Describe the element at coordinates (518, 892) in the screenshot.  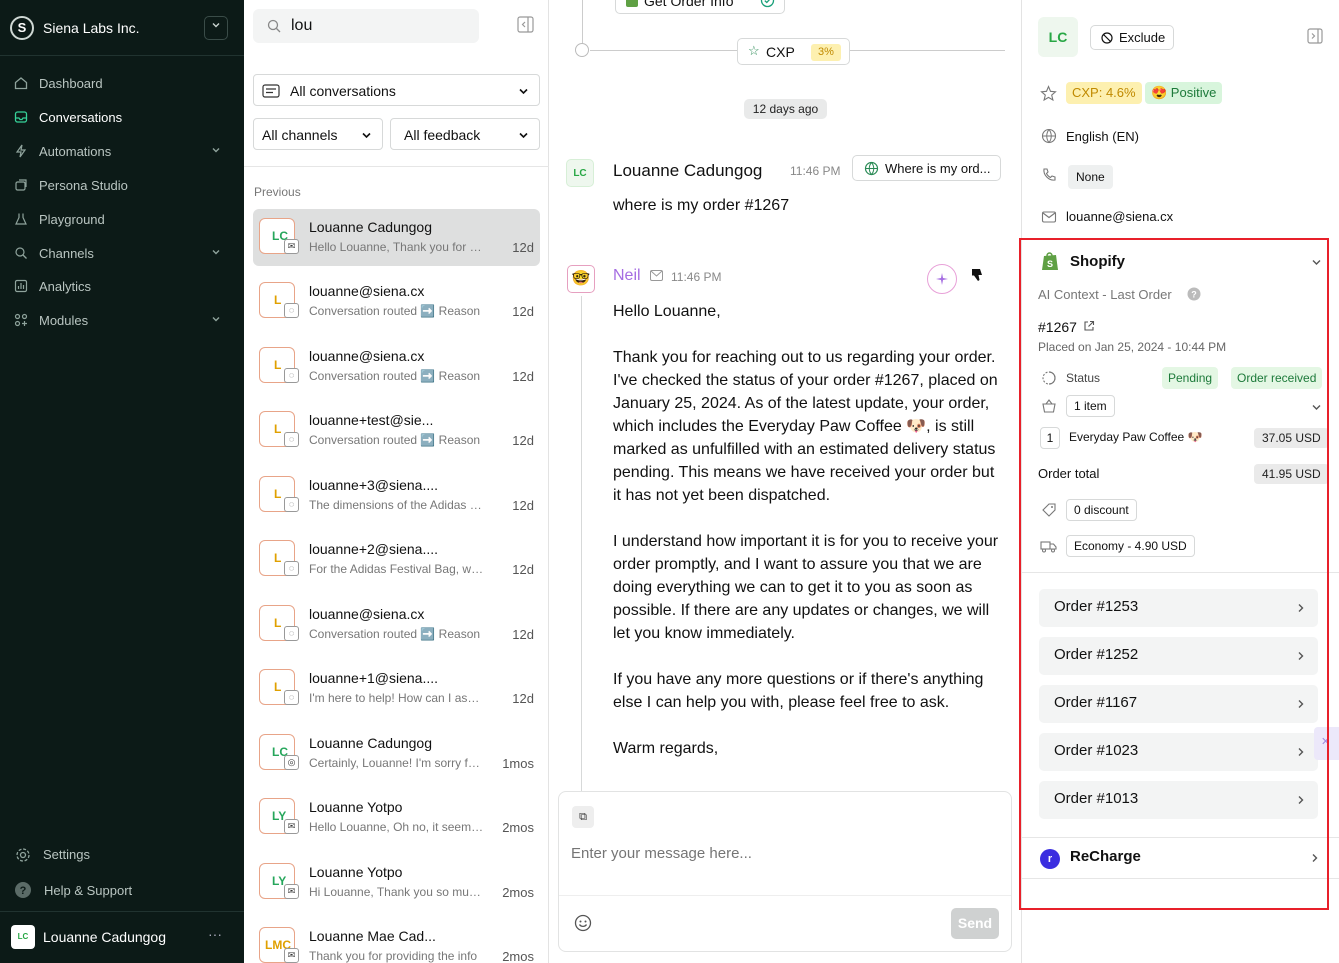
I see `conversation-age: 2mos` at that location.